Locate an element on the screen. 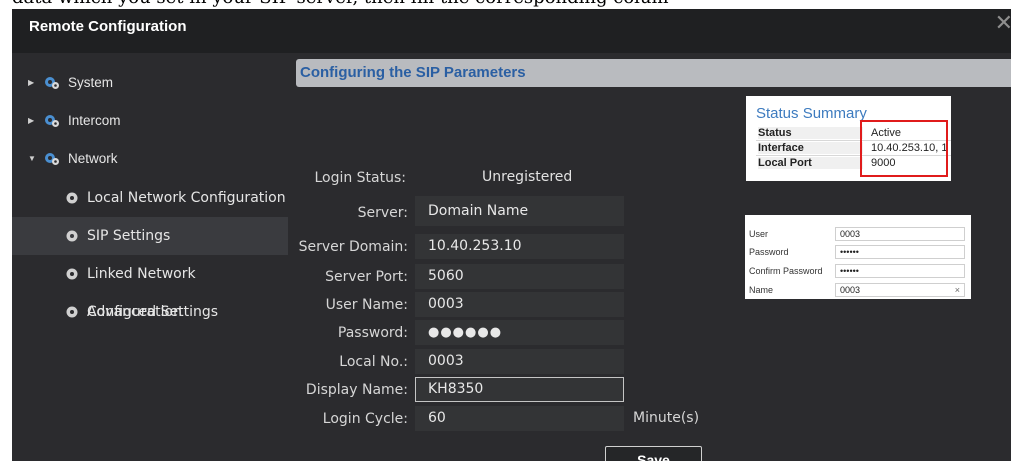  title-bar: Remote Configuration ✕ is located at coordinates (511, 27).